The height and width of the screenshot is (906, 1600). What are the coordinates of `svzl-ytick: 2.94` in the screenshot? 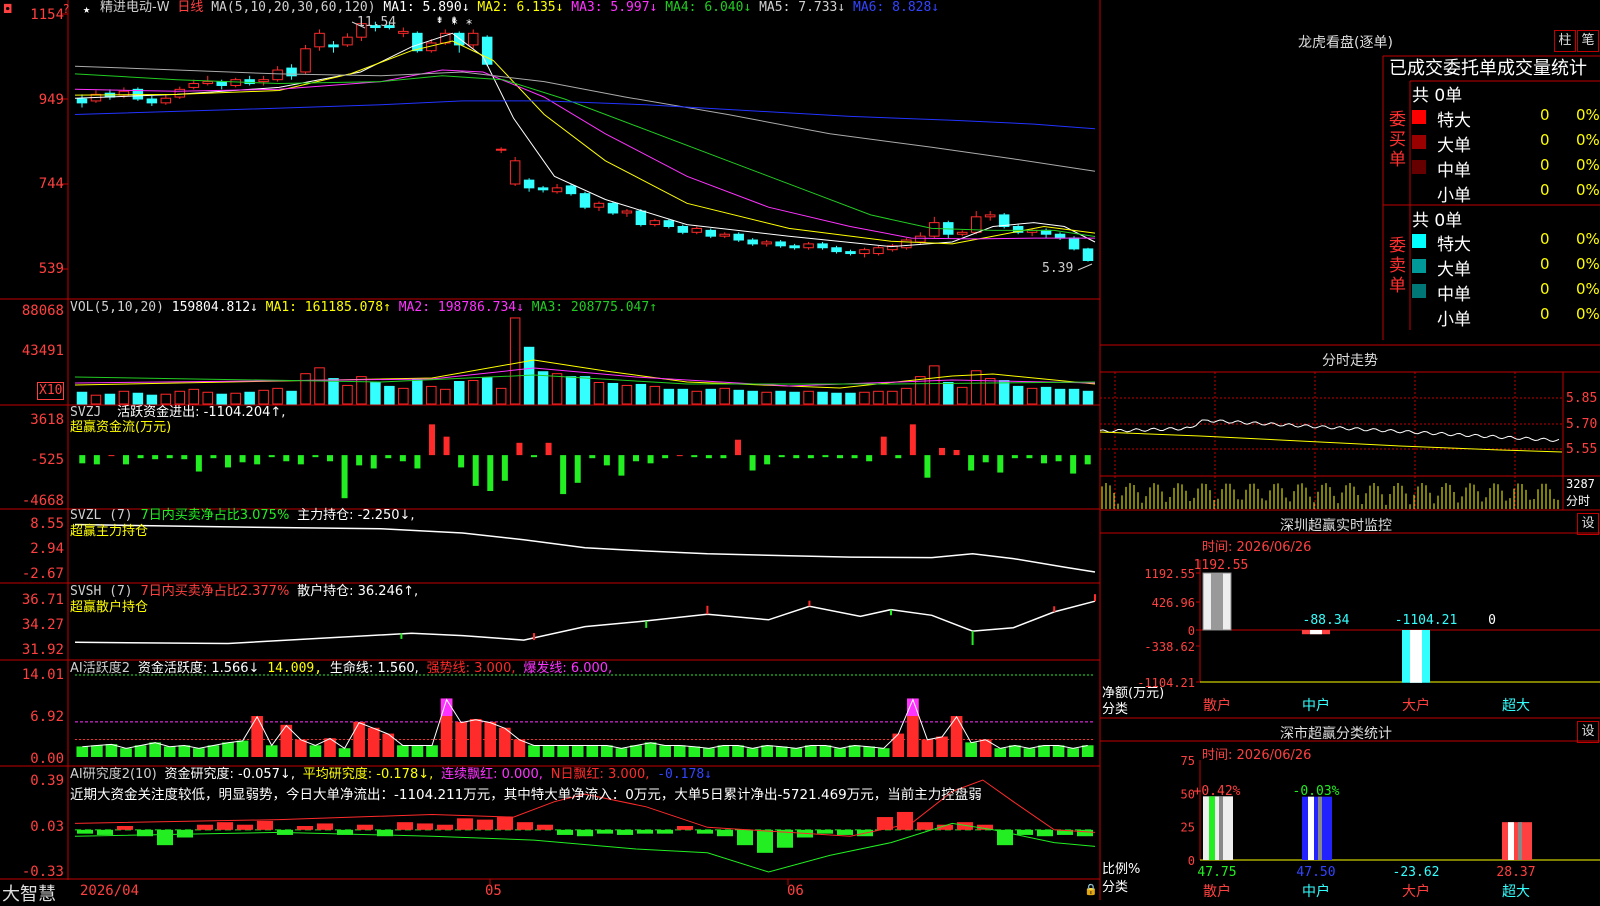 It's located at (47, 549).